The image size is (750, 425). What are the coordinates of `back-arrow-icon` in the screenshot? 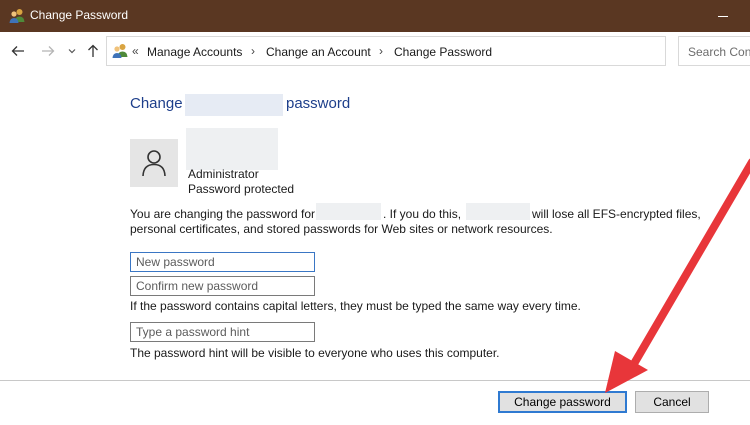 It's located at (18, 51).